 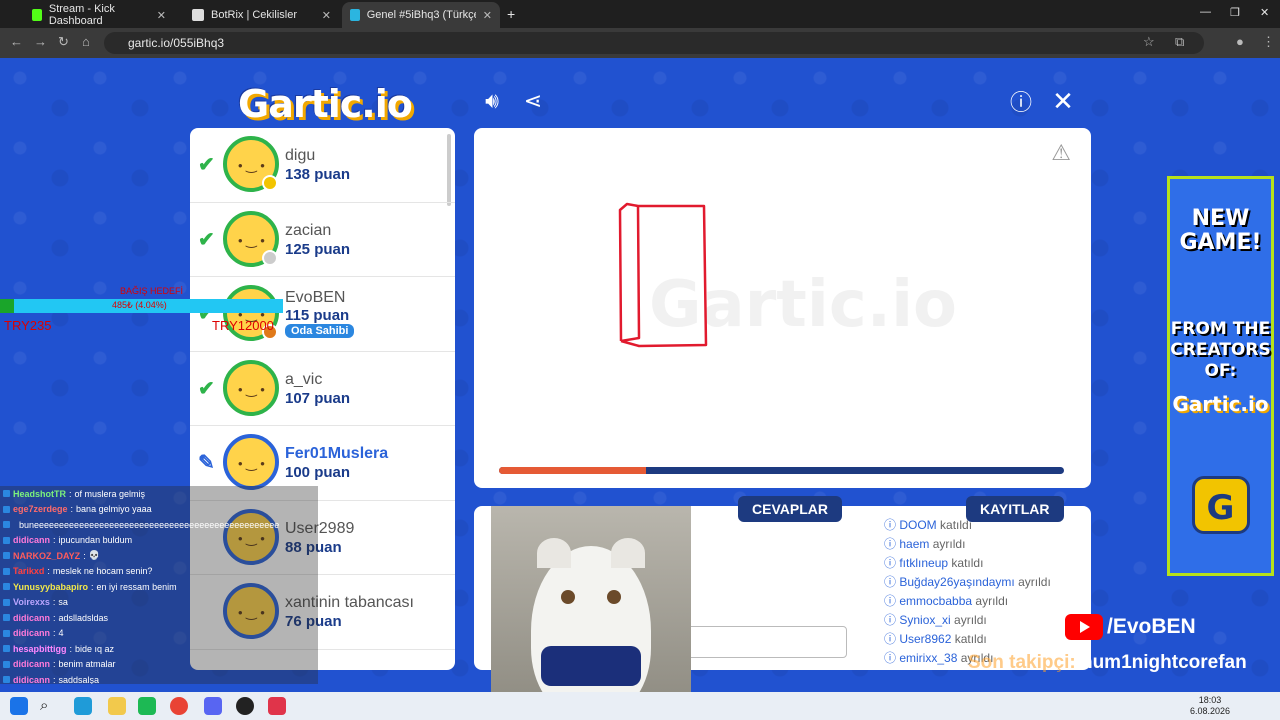 I want to click on player-row: ✔ • ‿ • digu 138 puan, so click(x=322, y=165).